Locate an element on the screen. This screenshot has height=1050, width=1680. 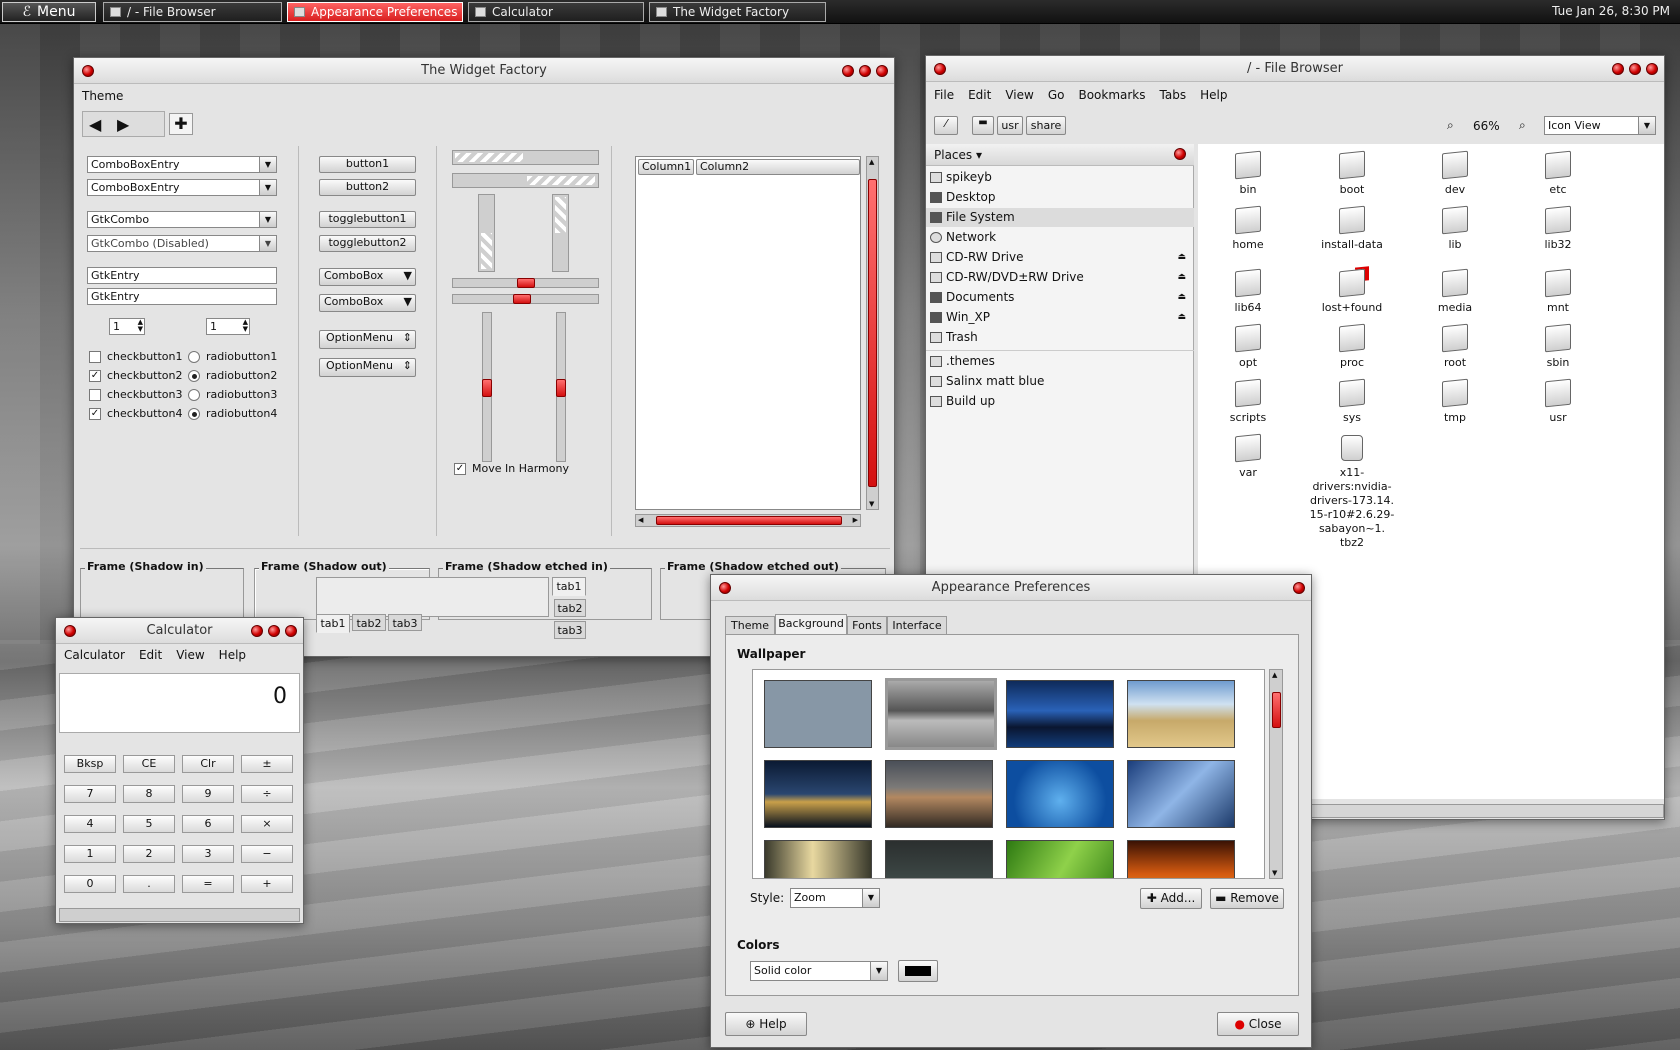
drive-icon: ▬ is located at coordinates (983, 125).